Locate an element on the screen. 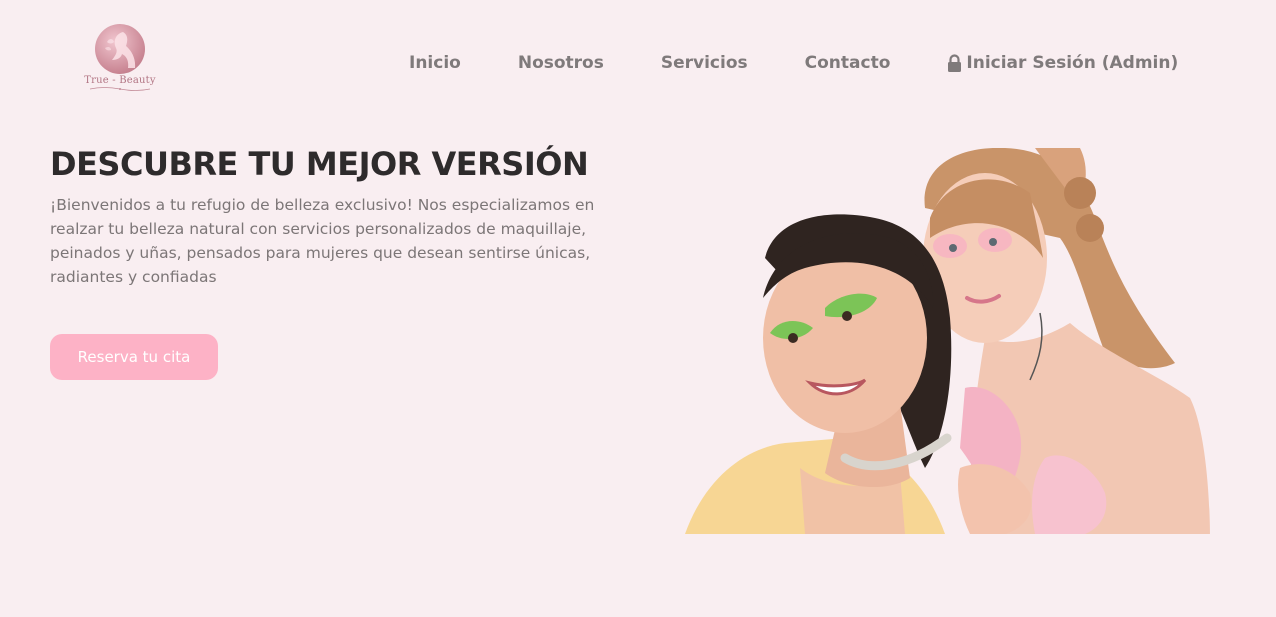 Image resolution: width=1276 pixels, height=617 pixels. brand-name: True - Beauty is located at coordinates (120, 80).